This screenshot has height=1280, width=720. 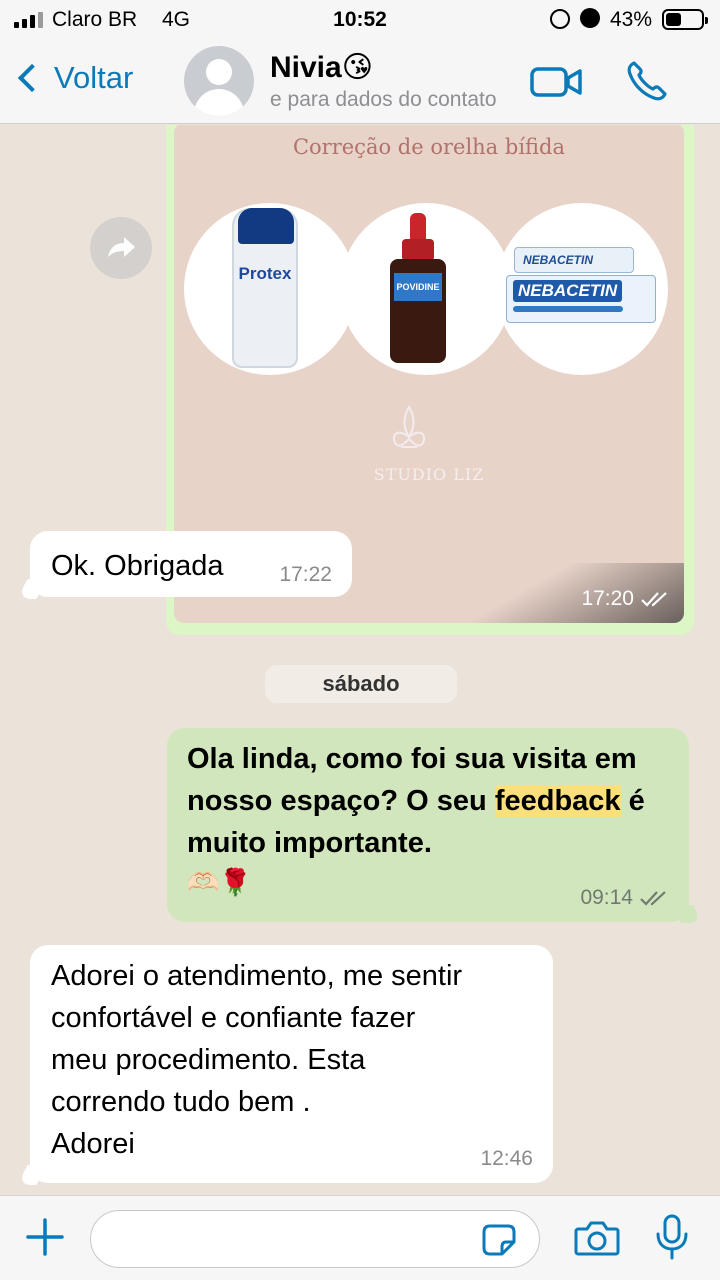 I want to click on product-label: POVIDINE, so click(x=418, y=287).